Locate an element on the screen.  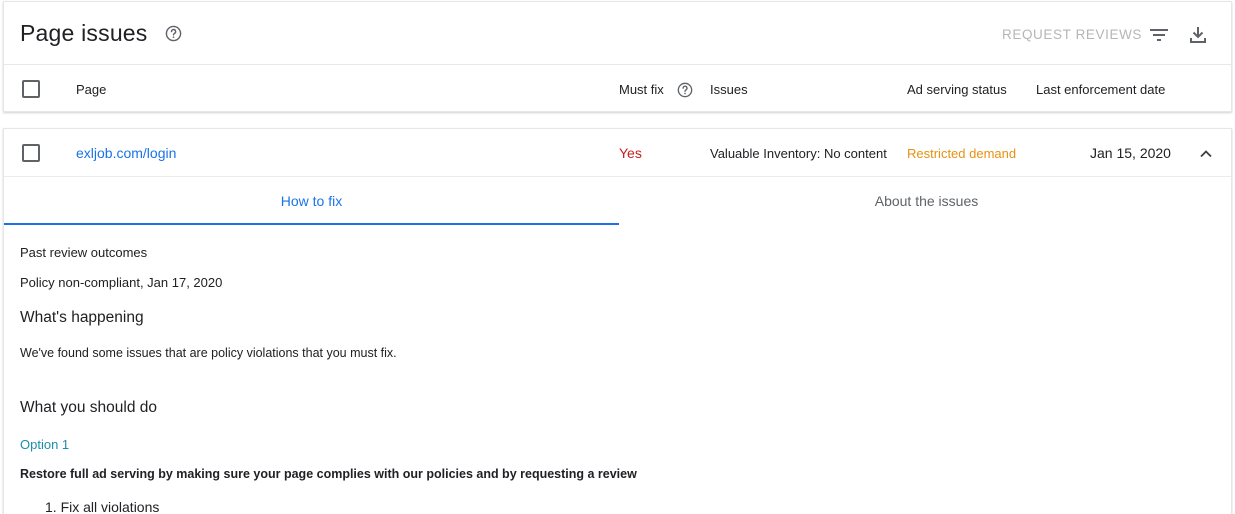
column-header-last-enforcement-date: Last enforcement date is located at coordinates (1100, 89).